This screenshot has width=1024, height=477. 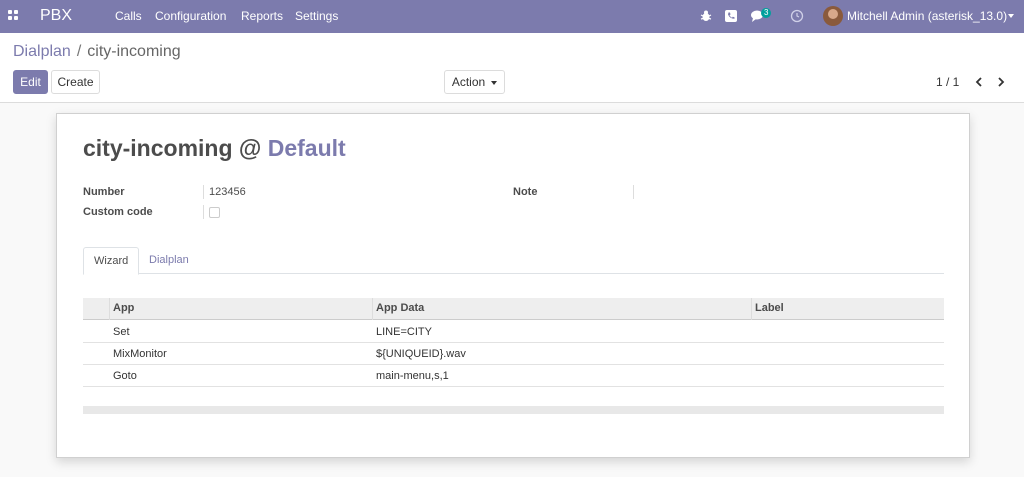 What do you see at coordinates (731, 16) in the screenshot?
I see `phone-icon` at bounding box center [731, 16].